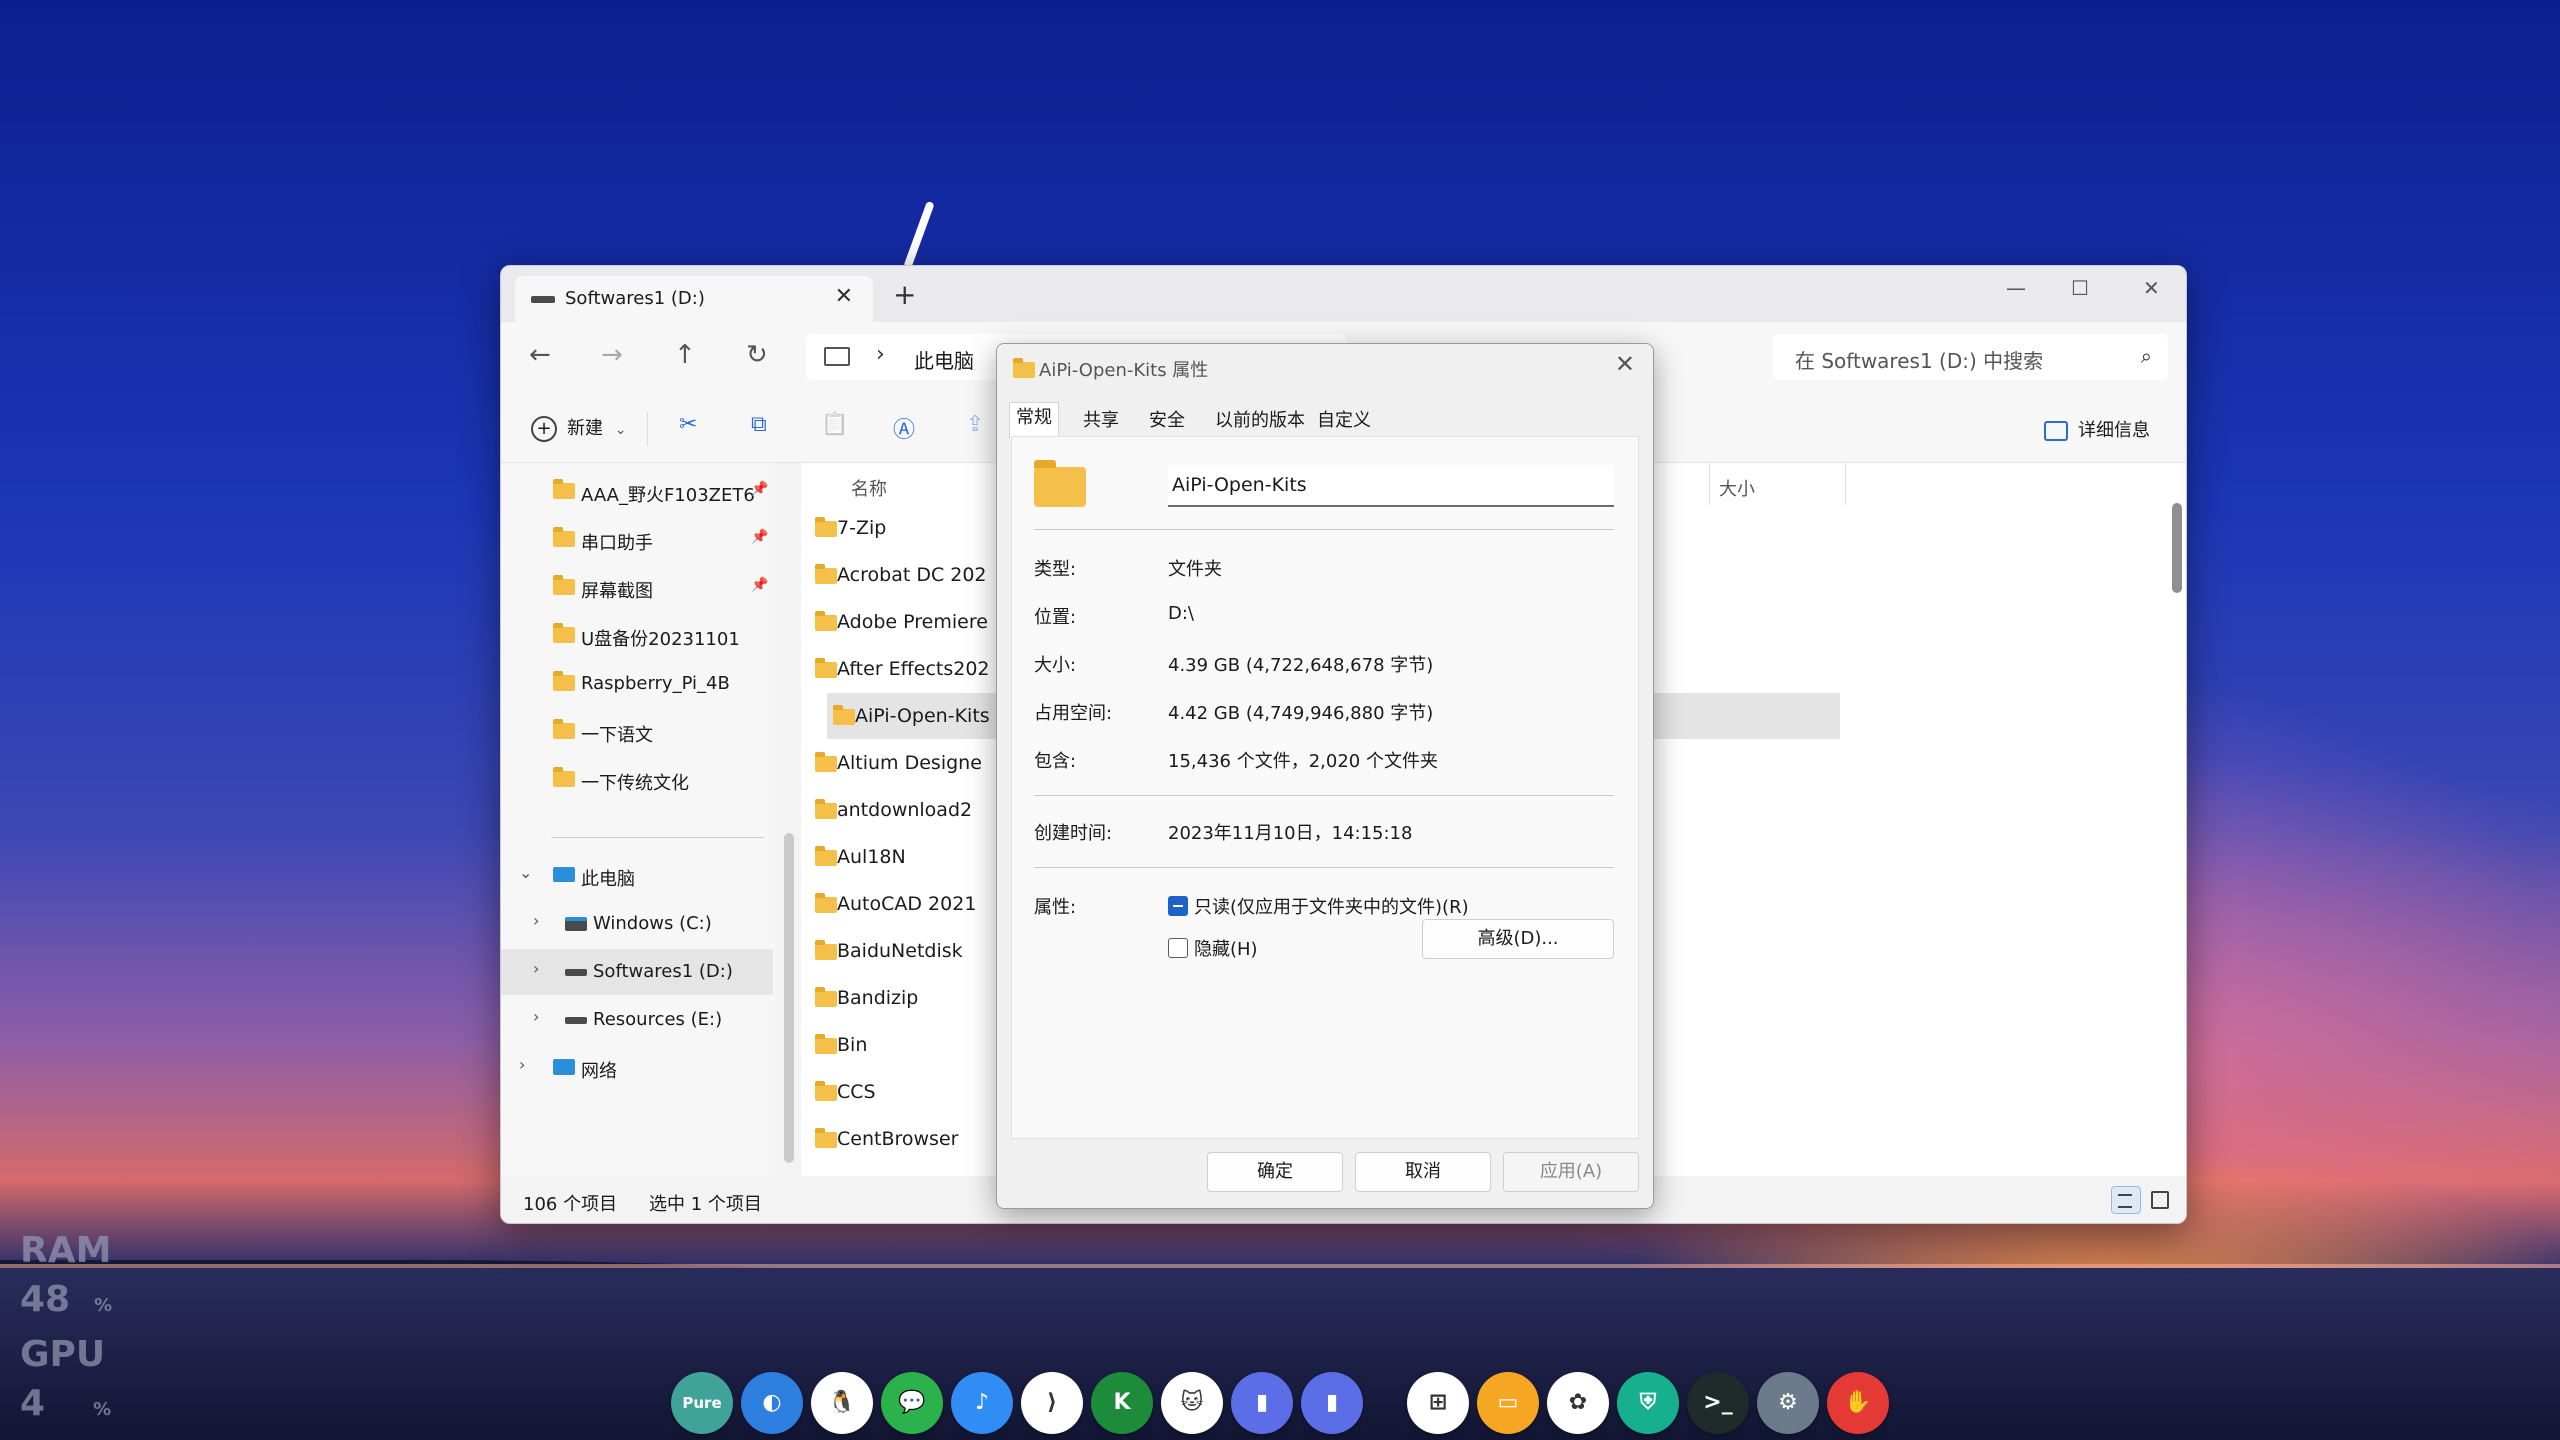  Describe the element at coordinates (1260, 421) in the screenshot. I see `tab-previous-versions: 以前的版本` at that location.